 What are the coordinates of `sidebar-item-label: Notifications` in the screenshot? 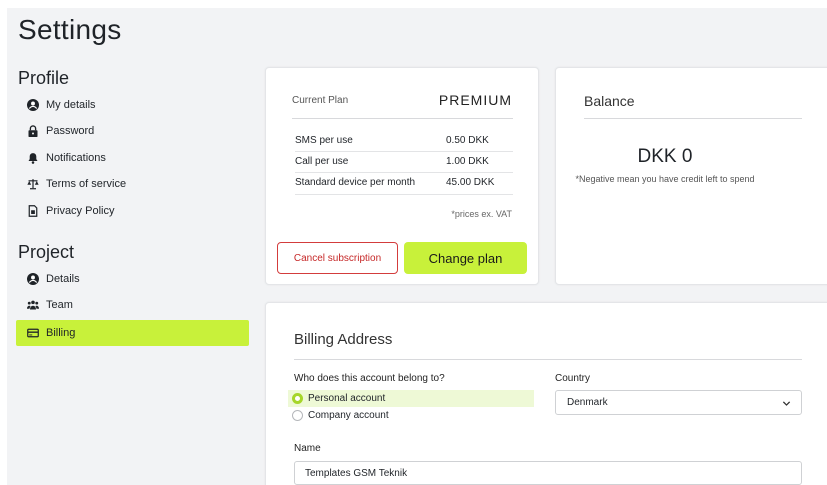 It's located at (76, 158).